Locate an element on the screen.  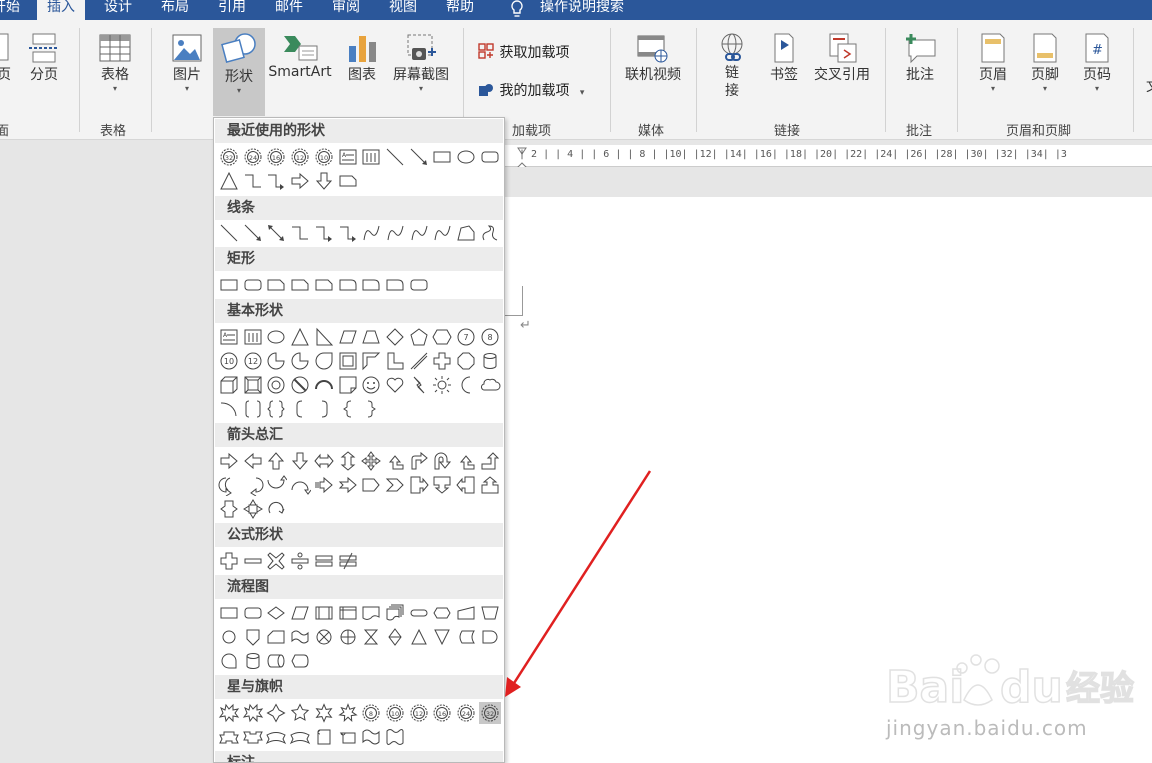
shape-para-icon is located at coordinates (348, 337).